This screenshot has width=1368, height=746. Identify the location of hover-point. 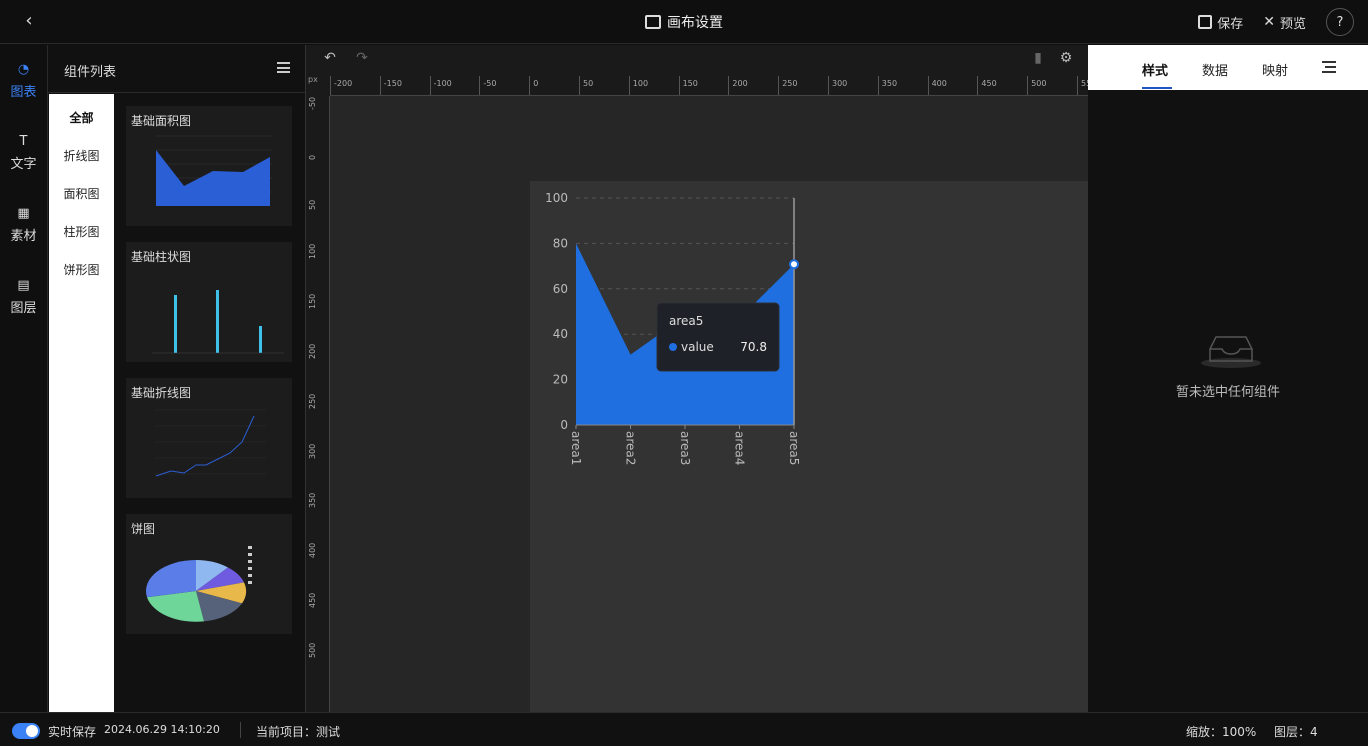
(794, 264).